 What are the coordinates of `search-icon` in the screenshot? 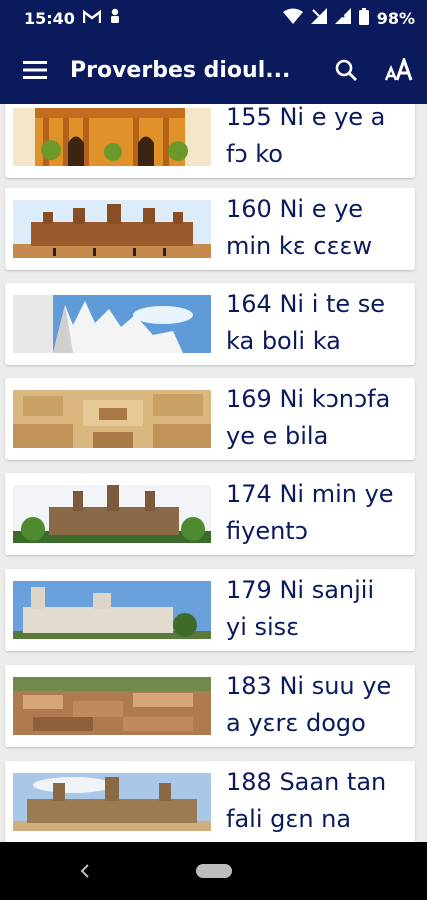 It's located at (346, 70).